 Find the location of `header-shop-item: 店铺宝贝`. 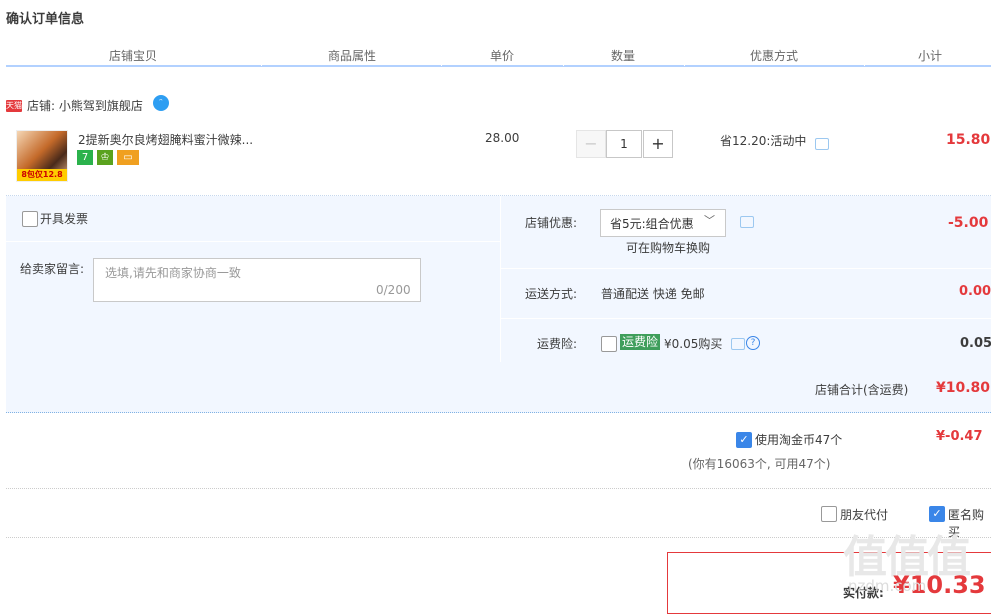

header-shop-item: 店铺宝贝 is located at coordinates (133, 56).